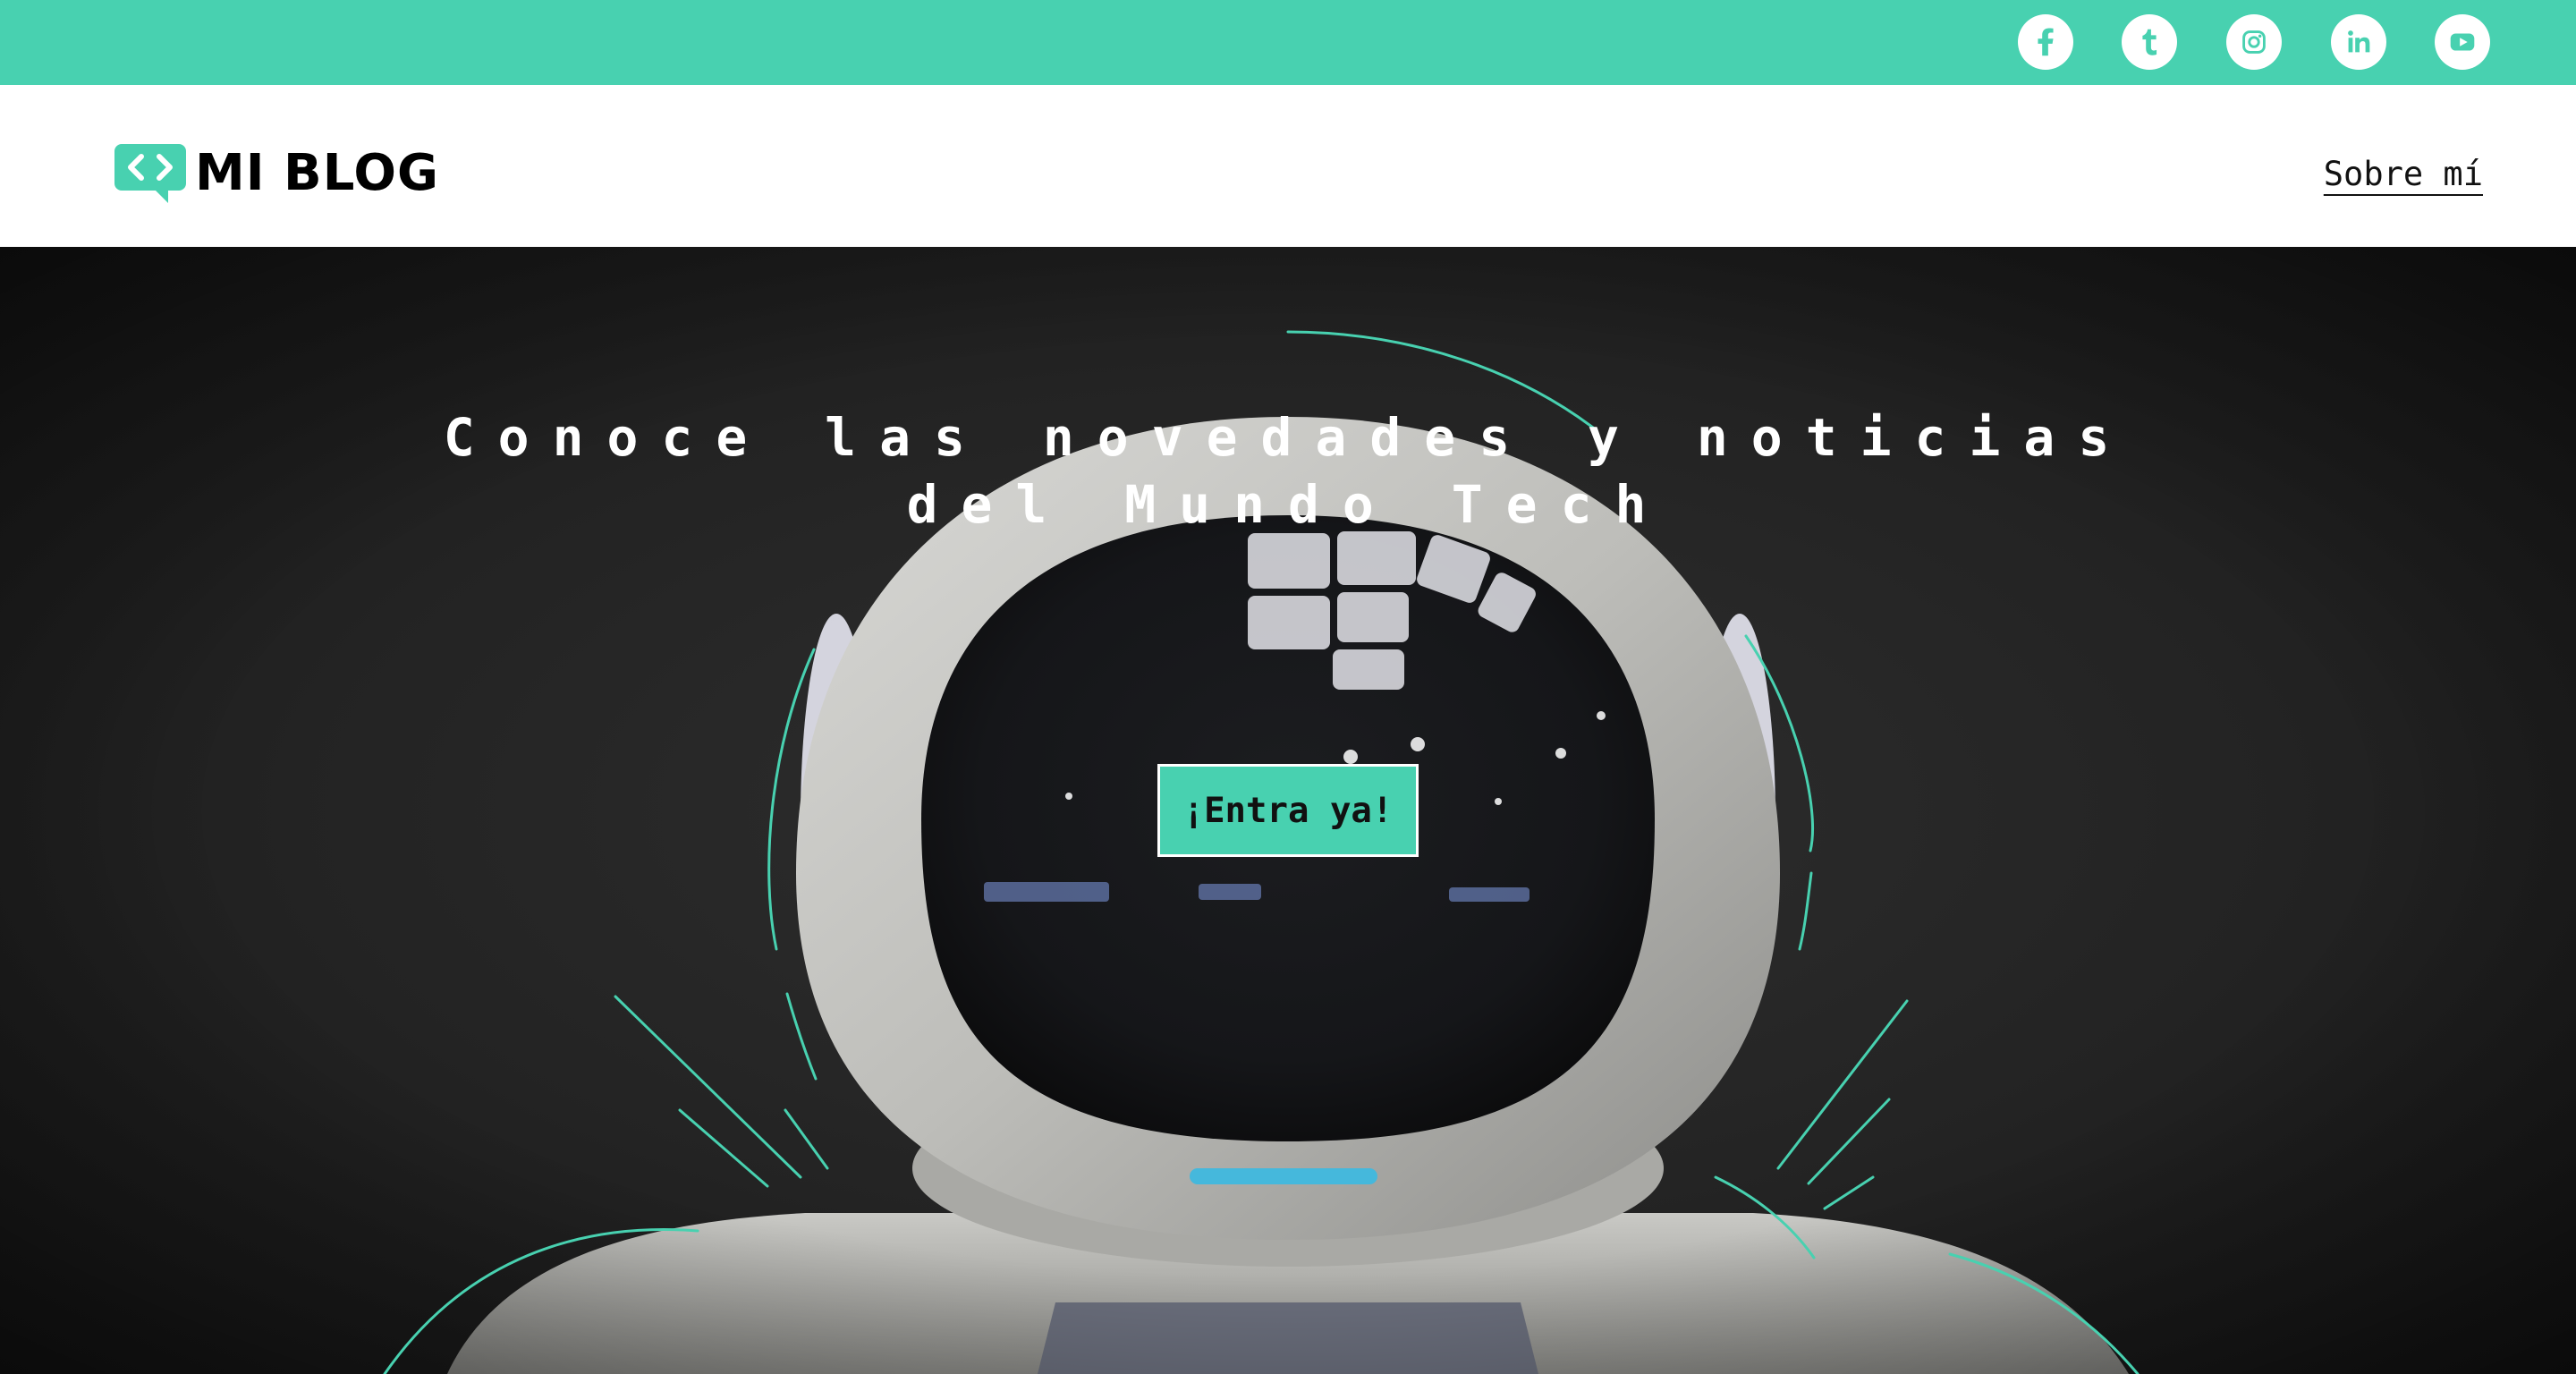  What do you see at coordinates (2358, 42) in the screenshot?
I see `linkedin-icon` at bounding box center [2358, 42].